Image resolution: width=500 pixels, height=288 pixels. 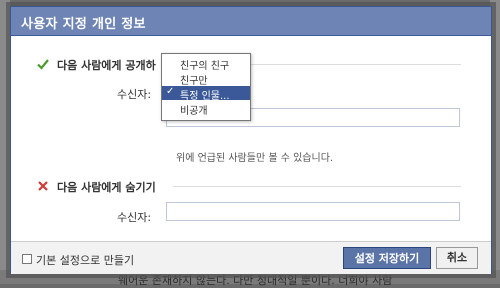 I want to click on dropdown-option-label: 친구의 친구, so click(x=205, y=66).